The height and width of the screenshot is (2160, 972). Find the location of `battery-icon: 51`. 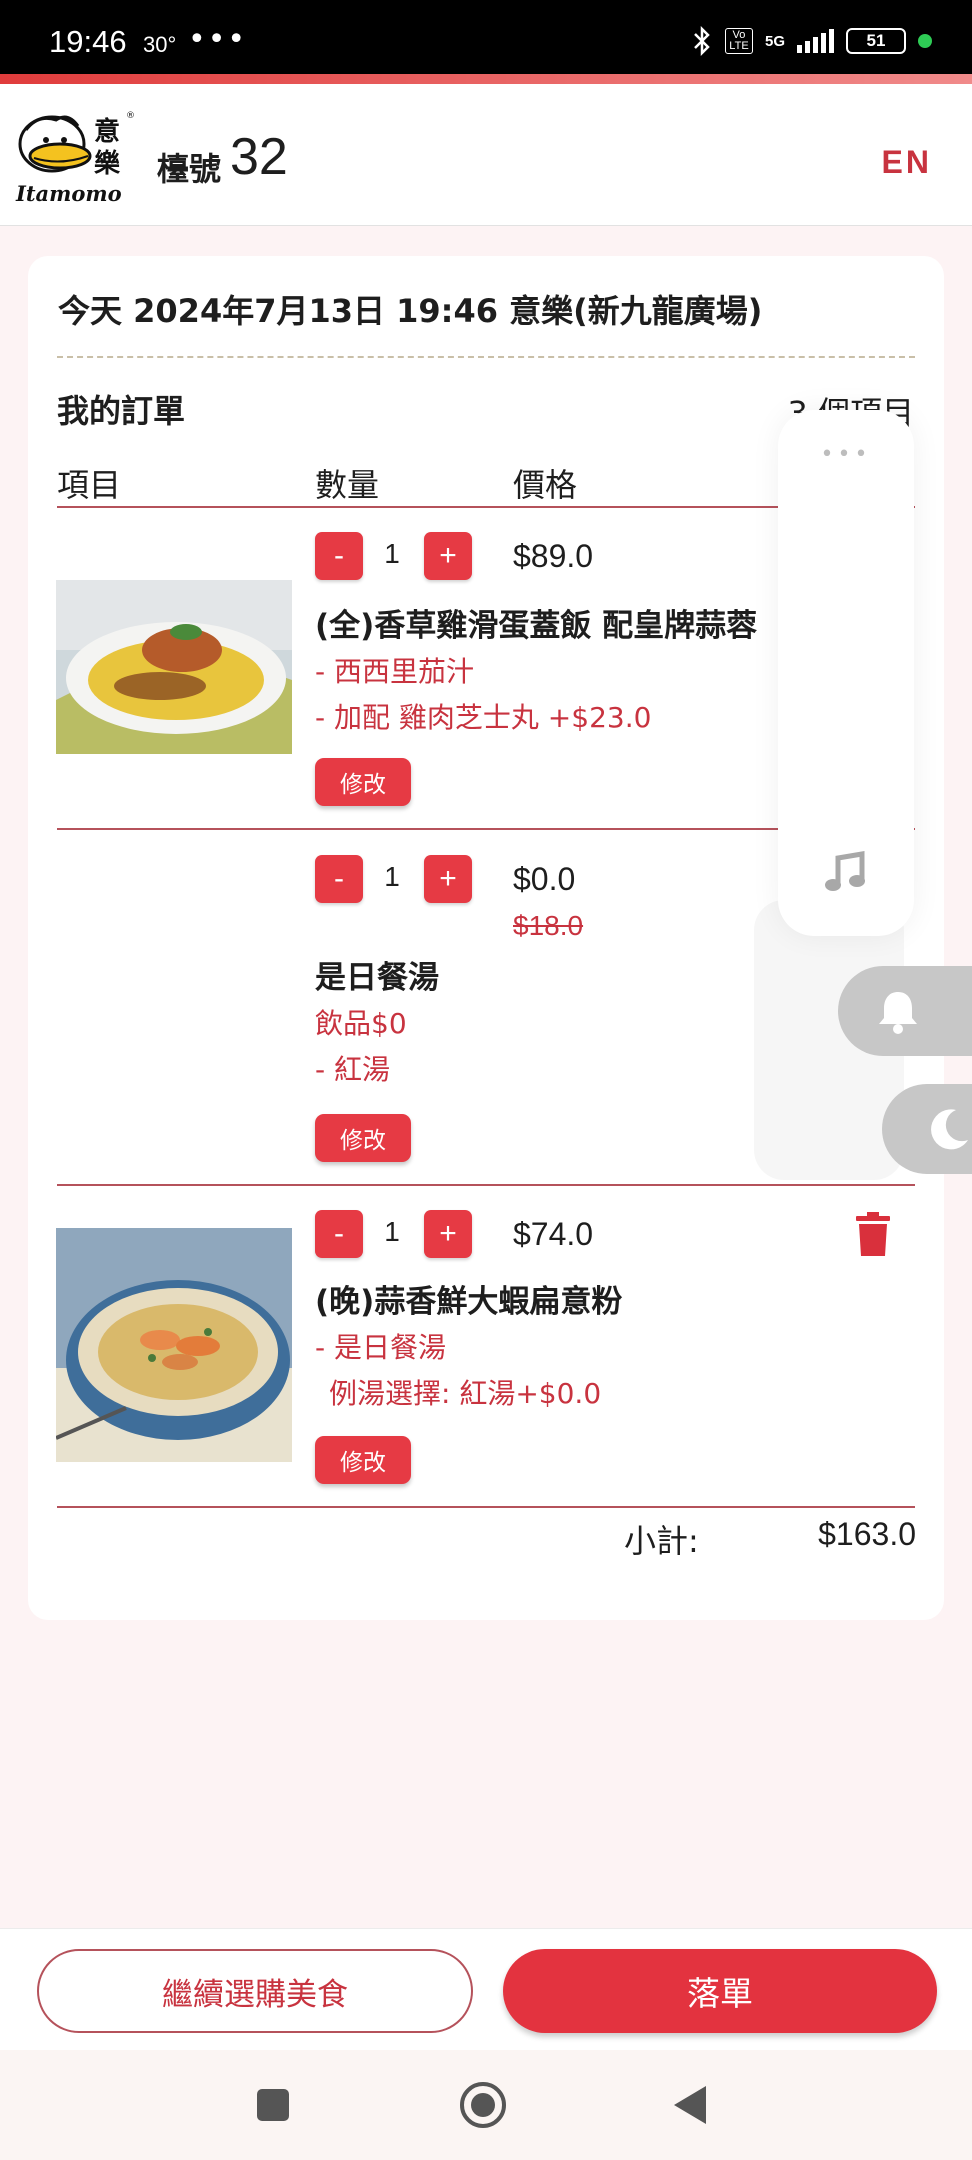

battery-icon: 51 is located at coordinates (876, 41).